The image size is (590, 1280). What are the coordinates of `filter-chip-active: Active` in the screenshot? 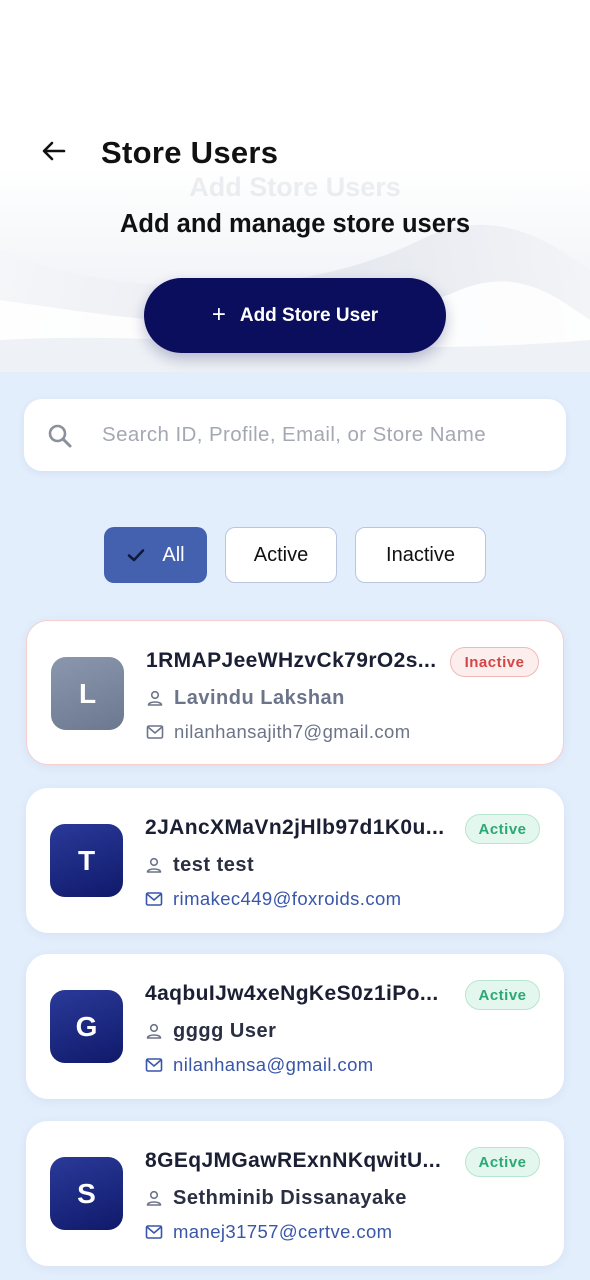 It's located at (281, 555).